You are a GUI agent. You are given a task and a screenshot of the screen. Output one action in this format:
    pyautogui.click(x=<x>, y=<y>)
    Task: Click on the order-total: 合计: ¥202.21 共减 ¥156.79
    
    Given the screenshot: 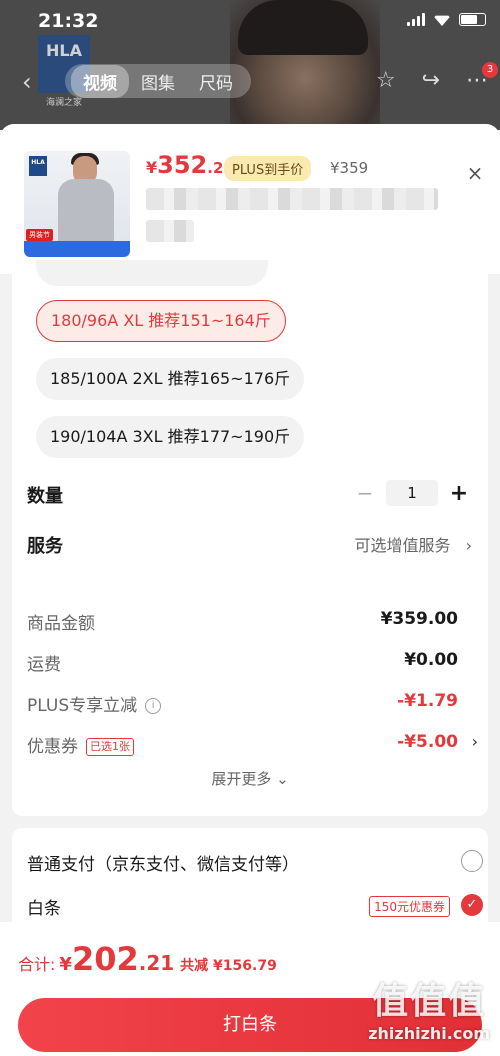 What is the action you would take?
    pyautogui.click(x=147, y=959)
    